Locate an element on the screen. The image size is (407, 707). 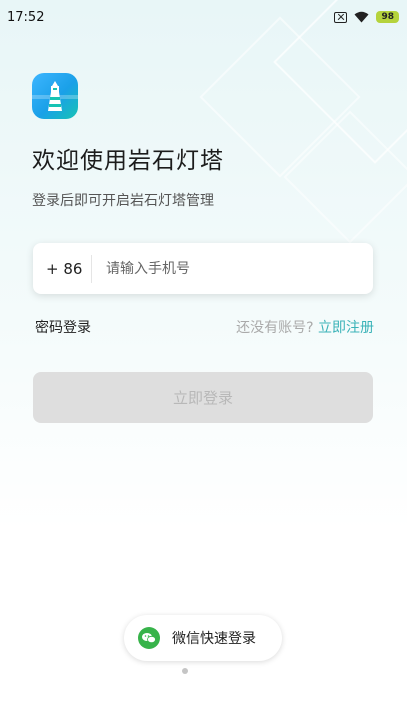
page-indicator-dot is located at coordinates (185, 671).